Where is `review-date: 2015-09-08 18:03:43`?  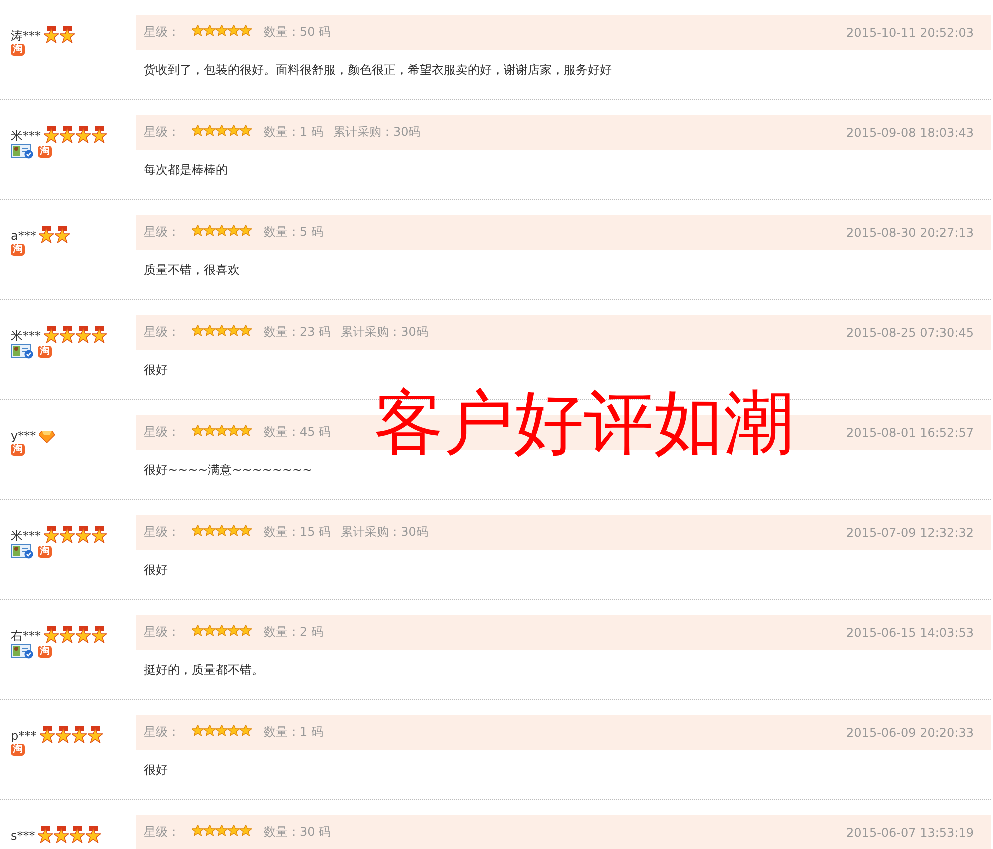 review-date: 2015-09-08 18:03:43 is located at coordinates (910, 133).